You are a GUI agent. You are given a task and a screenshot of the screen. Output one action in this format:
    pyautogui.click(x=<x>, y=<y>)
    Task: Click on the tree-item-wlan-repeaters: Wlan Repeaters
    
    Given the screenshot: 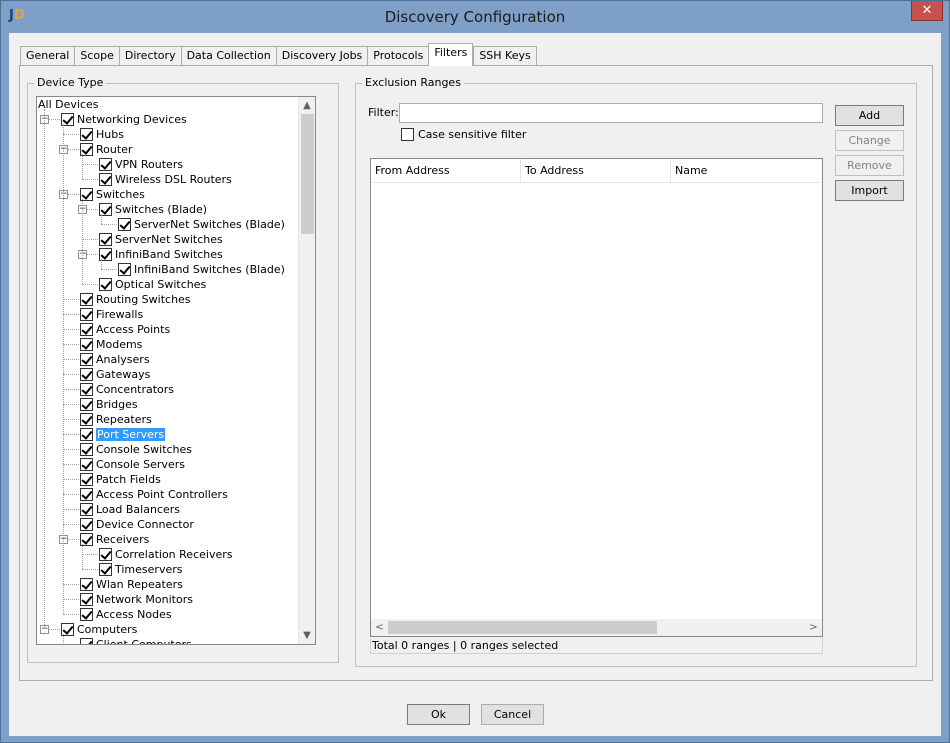 What is the action you would take?
    pyautogui.click(x=131, y=584)
    